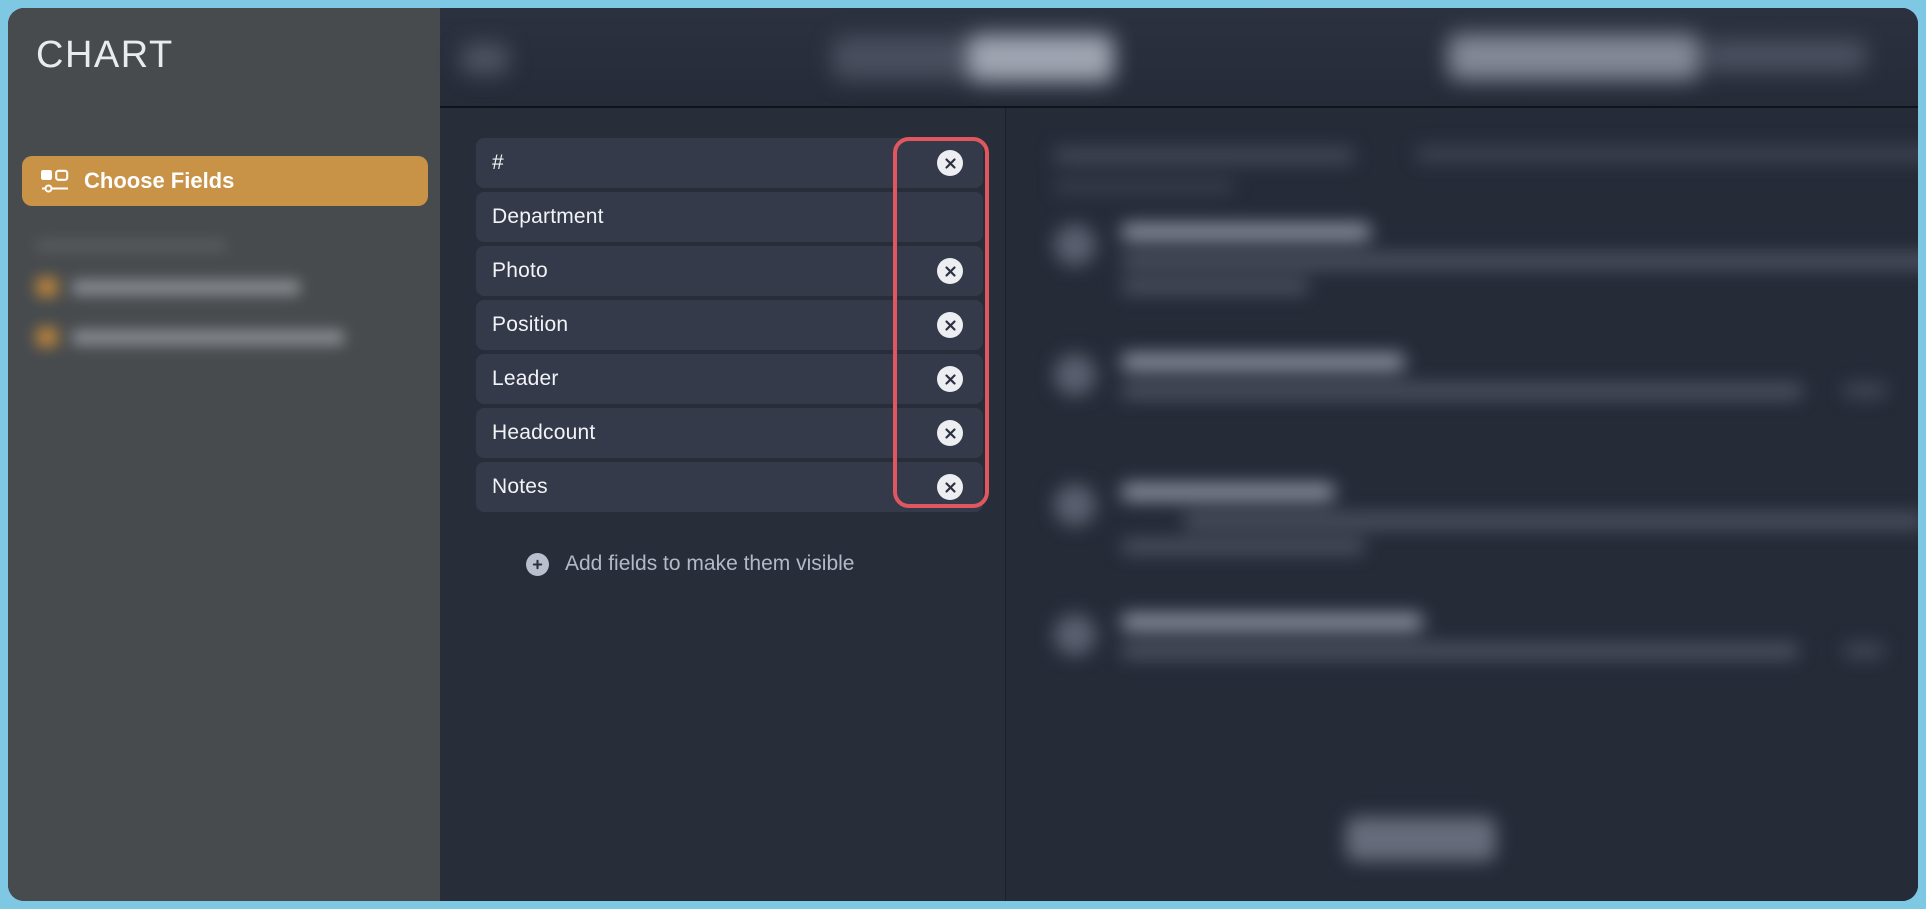 This screenshot has height=909, width=1926. Describe the element at coordinates (729, 487) in the screenshot. I see `field-row-notes: Notes` at that location.